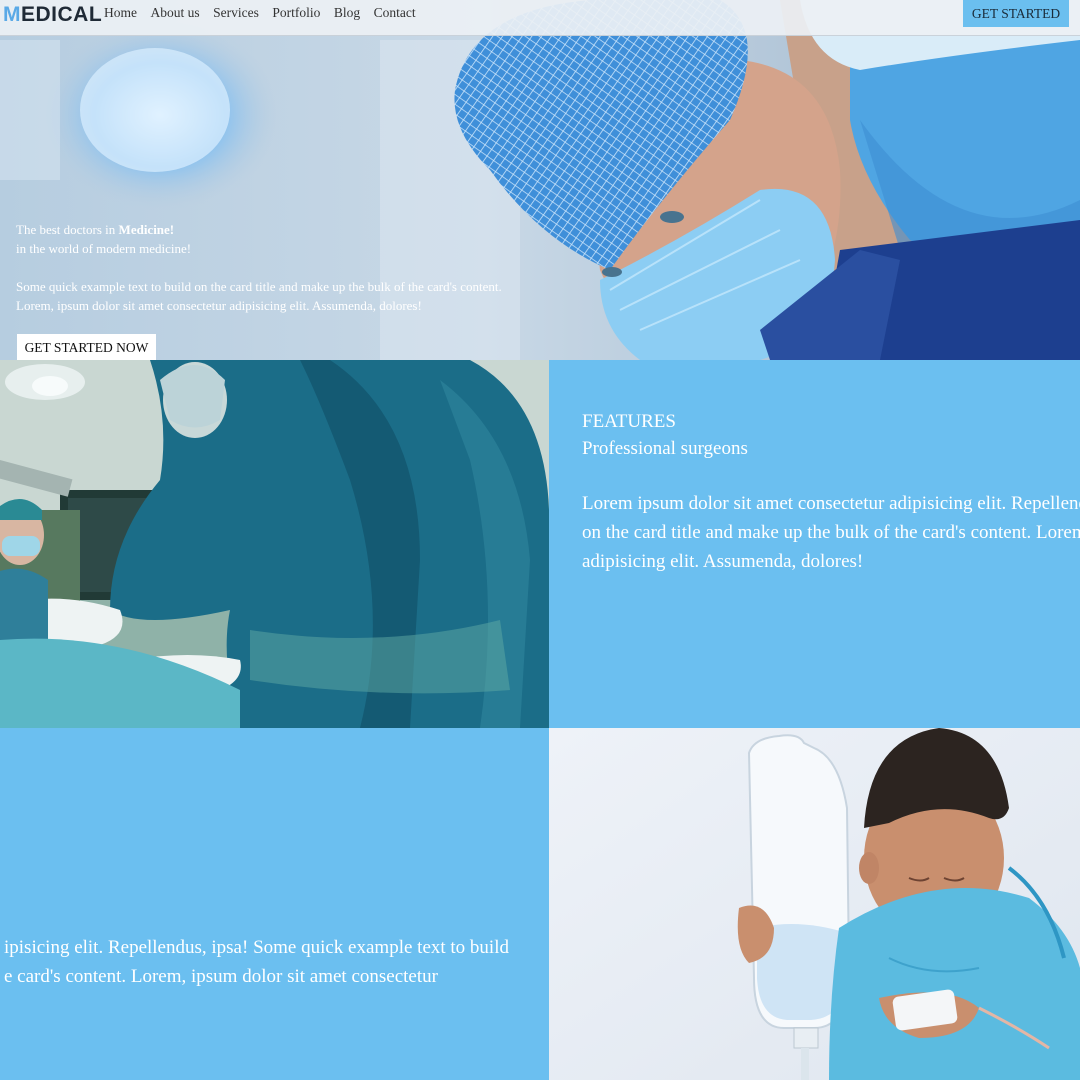 Image resolution: width=1080 pixels, height=1080 pixels. I want to click on nav-link-home: Home, so click(120, 13).